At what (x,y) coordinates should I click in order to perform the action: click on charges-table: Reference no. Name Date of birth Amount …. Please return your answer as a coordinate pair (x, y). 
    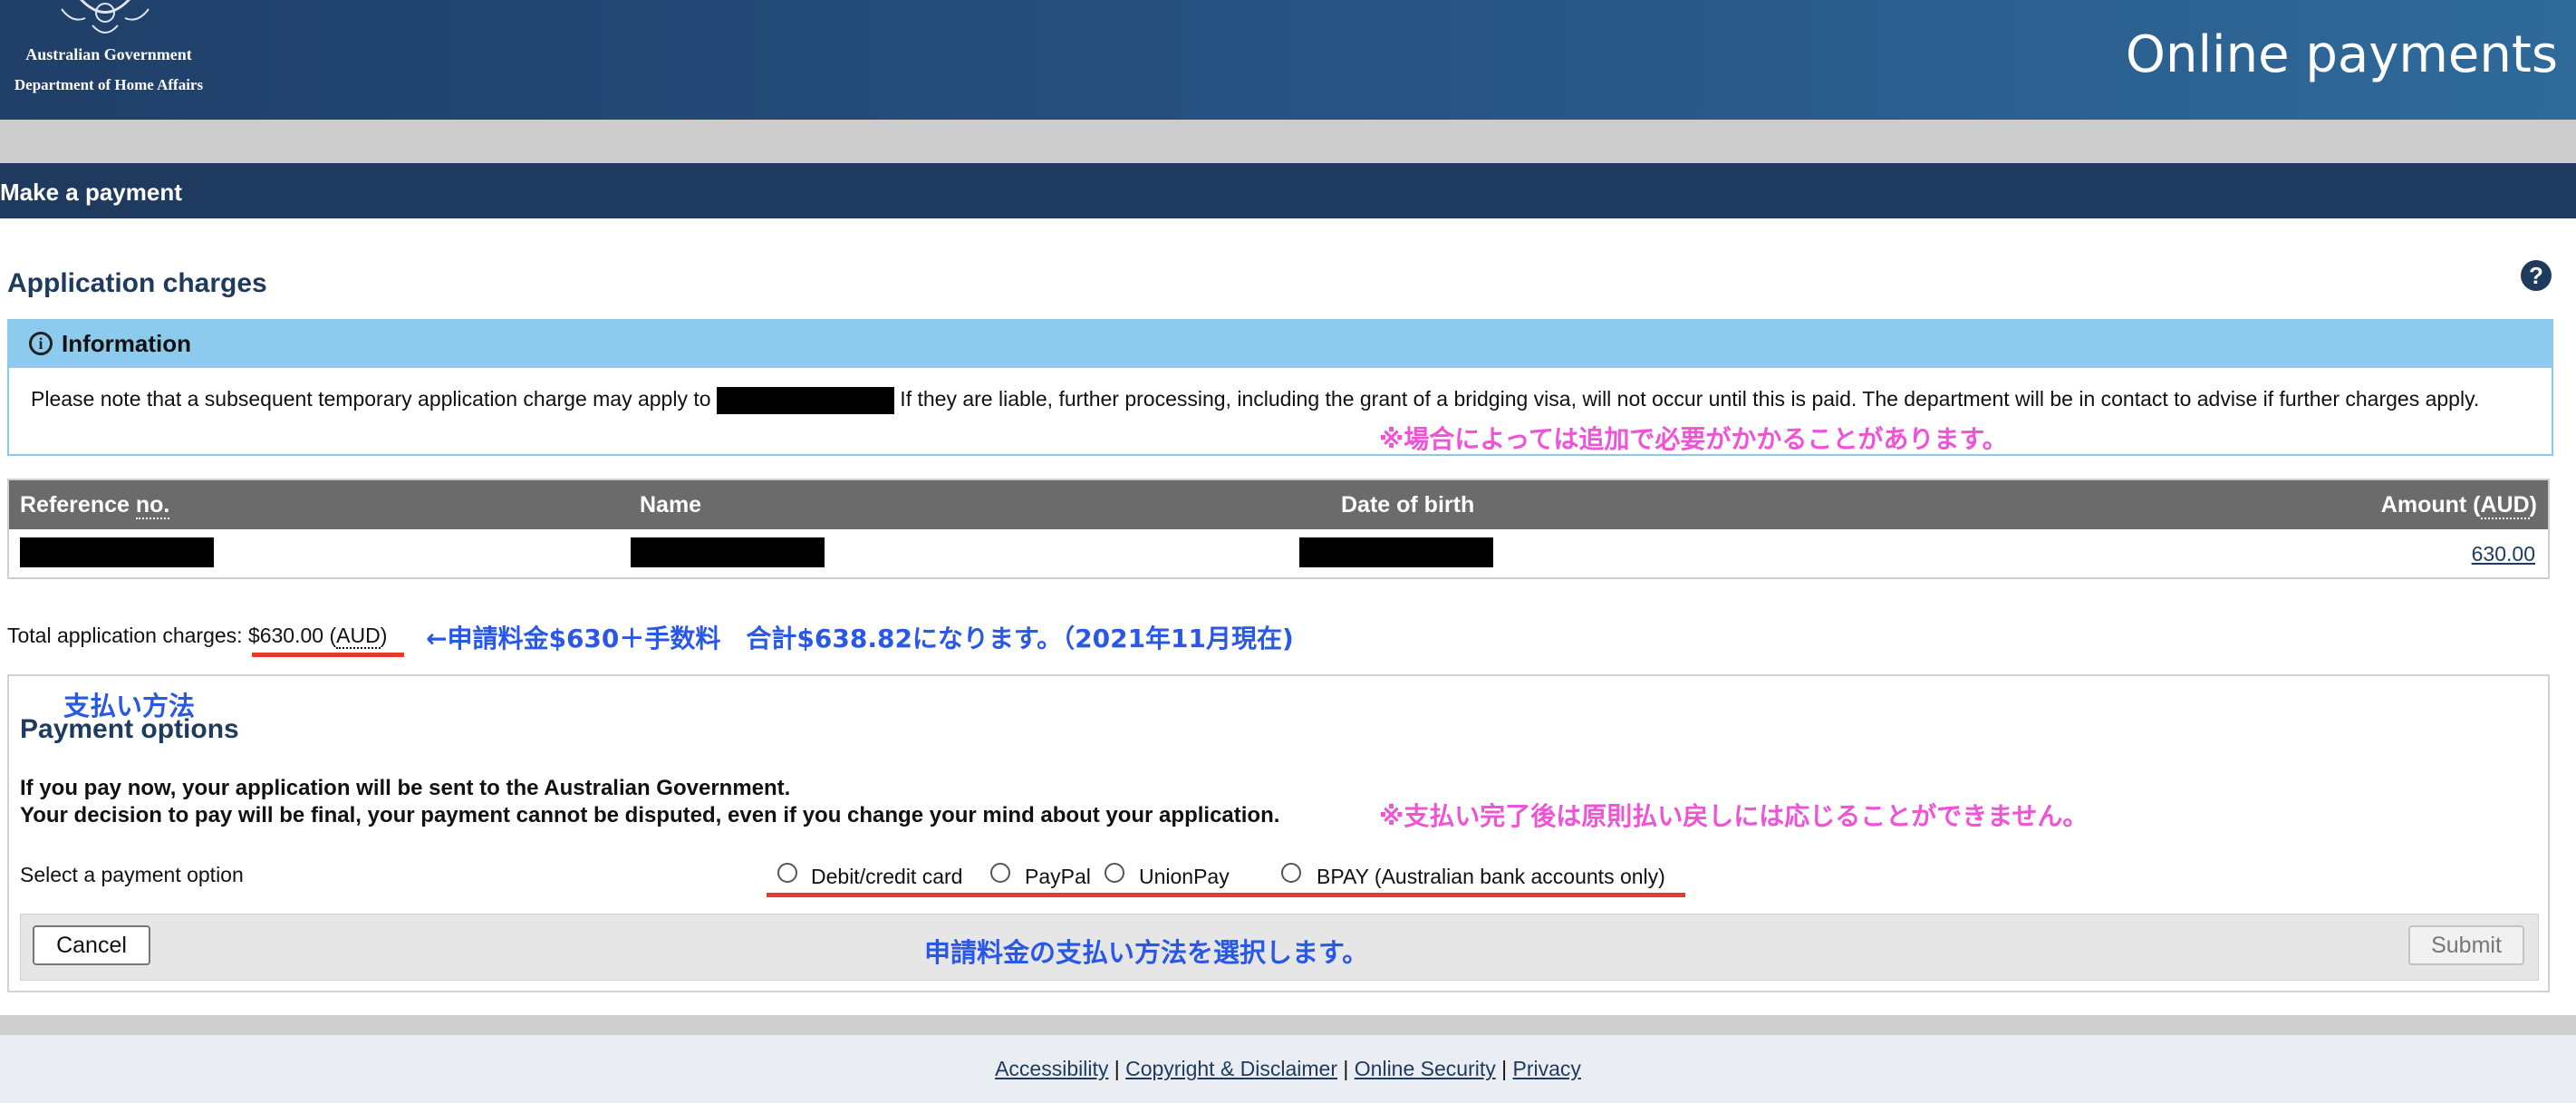
    Looking at the image, I should click on (1278, 529).